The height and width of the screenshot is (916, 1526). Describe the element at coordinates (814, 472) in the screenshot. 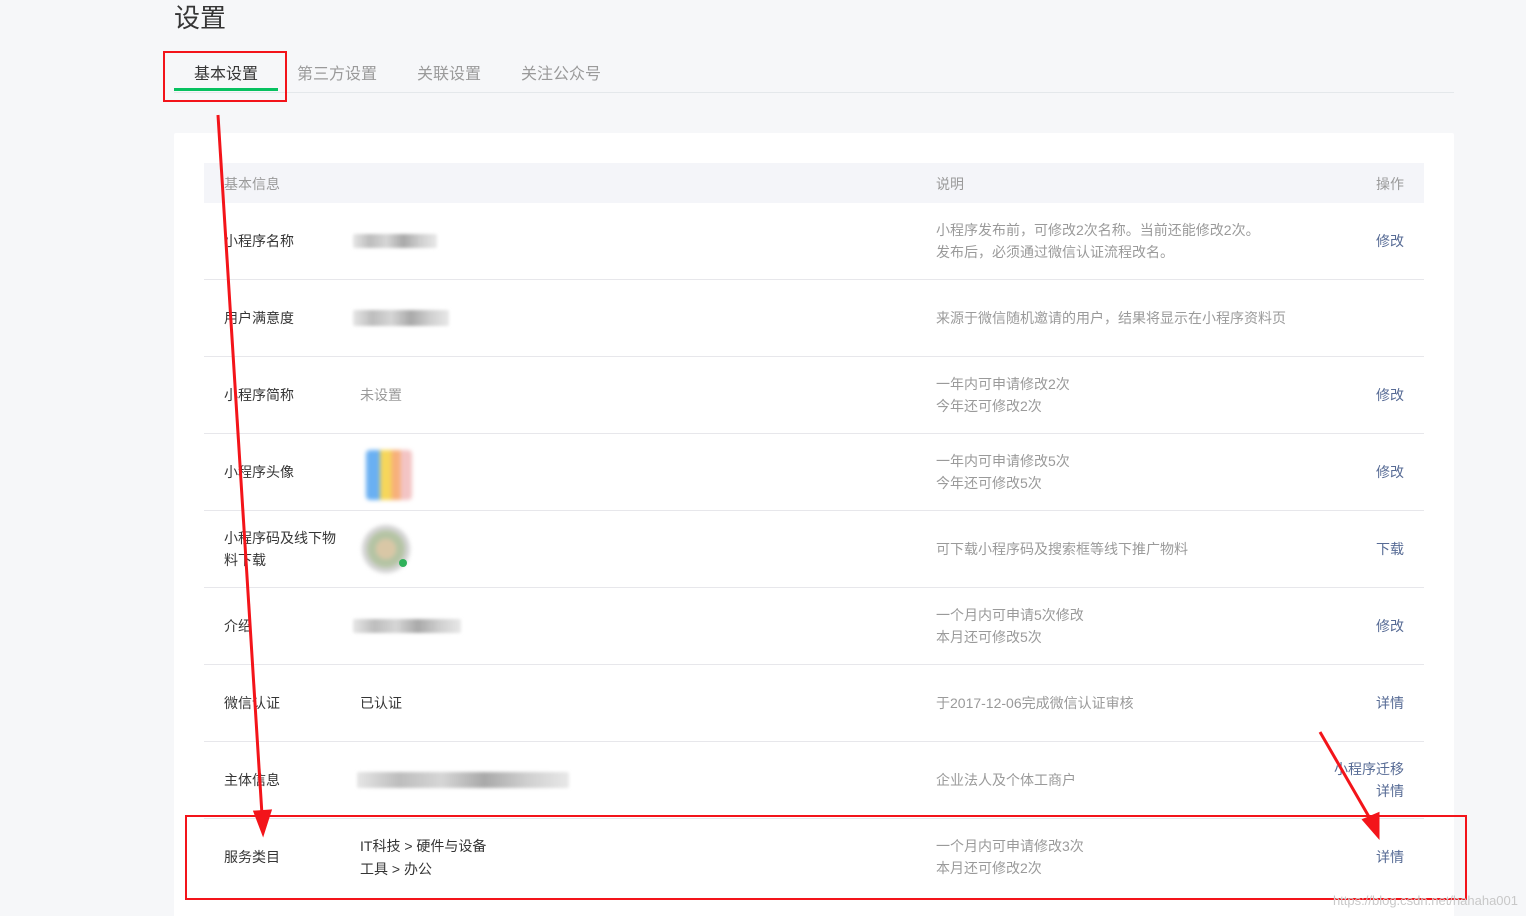

I see `table-row: 小程序头像 一年内可申请修改5次 今年还可修改5次 修改` at that location.